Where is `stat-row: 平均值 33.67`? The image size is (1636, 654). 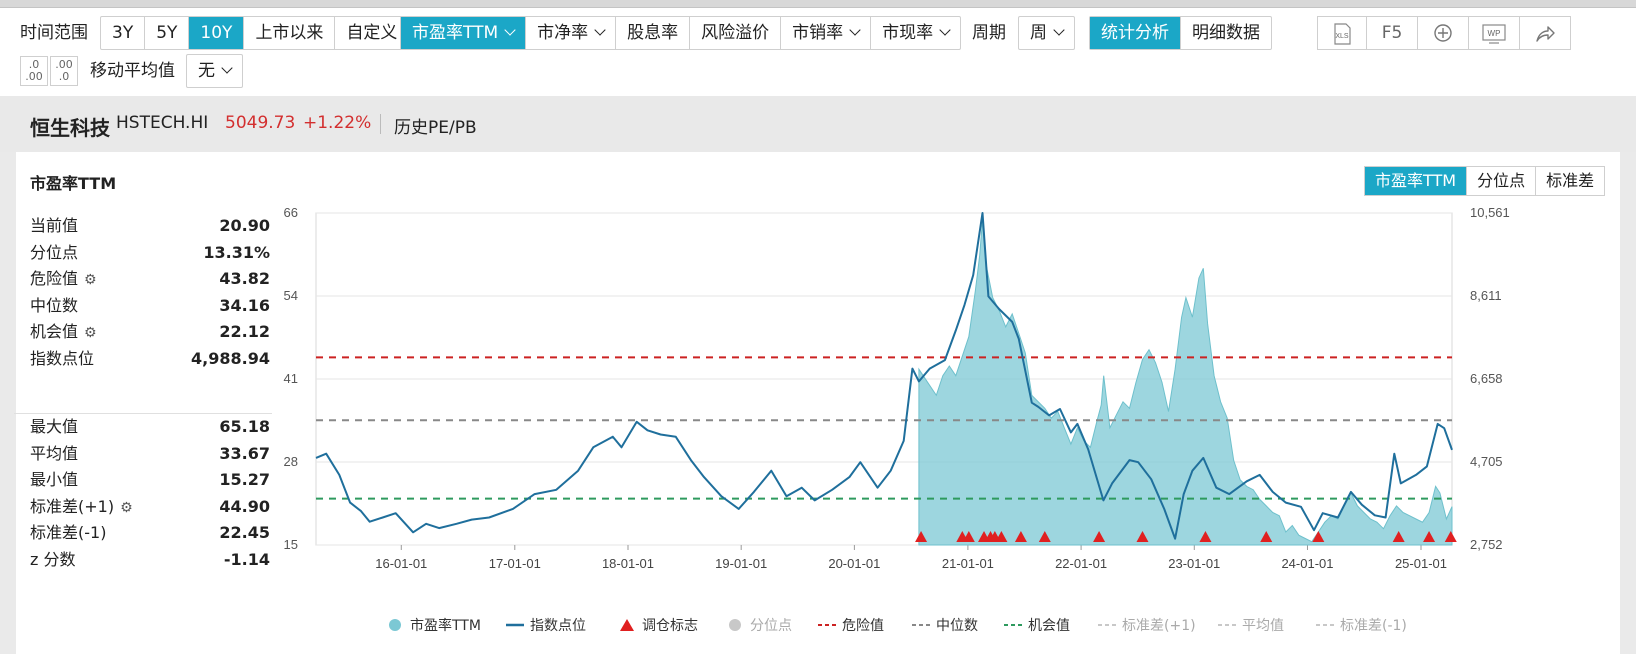 stat-row: 平均值 33.67 is located at coordinates (150, 453).